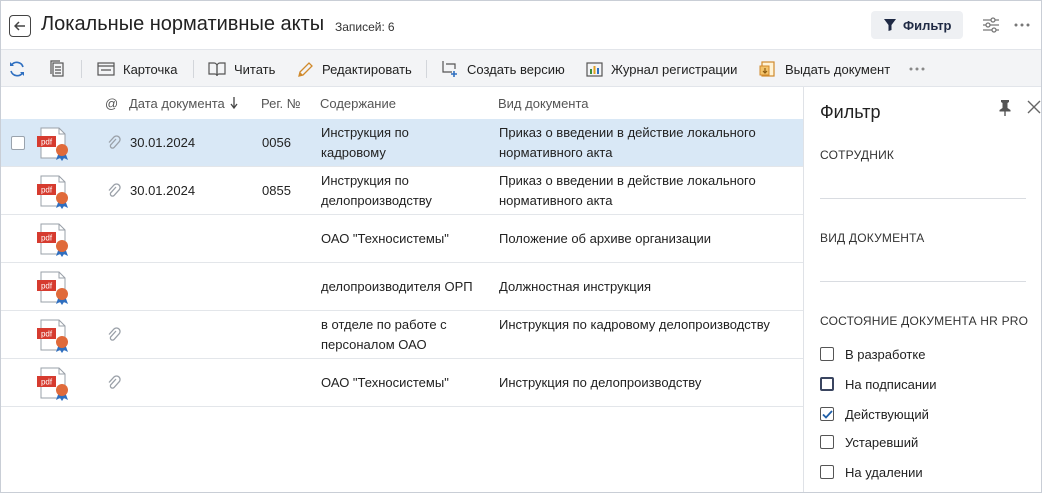 The height and width of the screenshot is (493, 1042). What do you see at coordinates (358, 103) in the screenshot?
I see `column-content: Содержание` at bounding box center [358, 103].